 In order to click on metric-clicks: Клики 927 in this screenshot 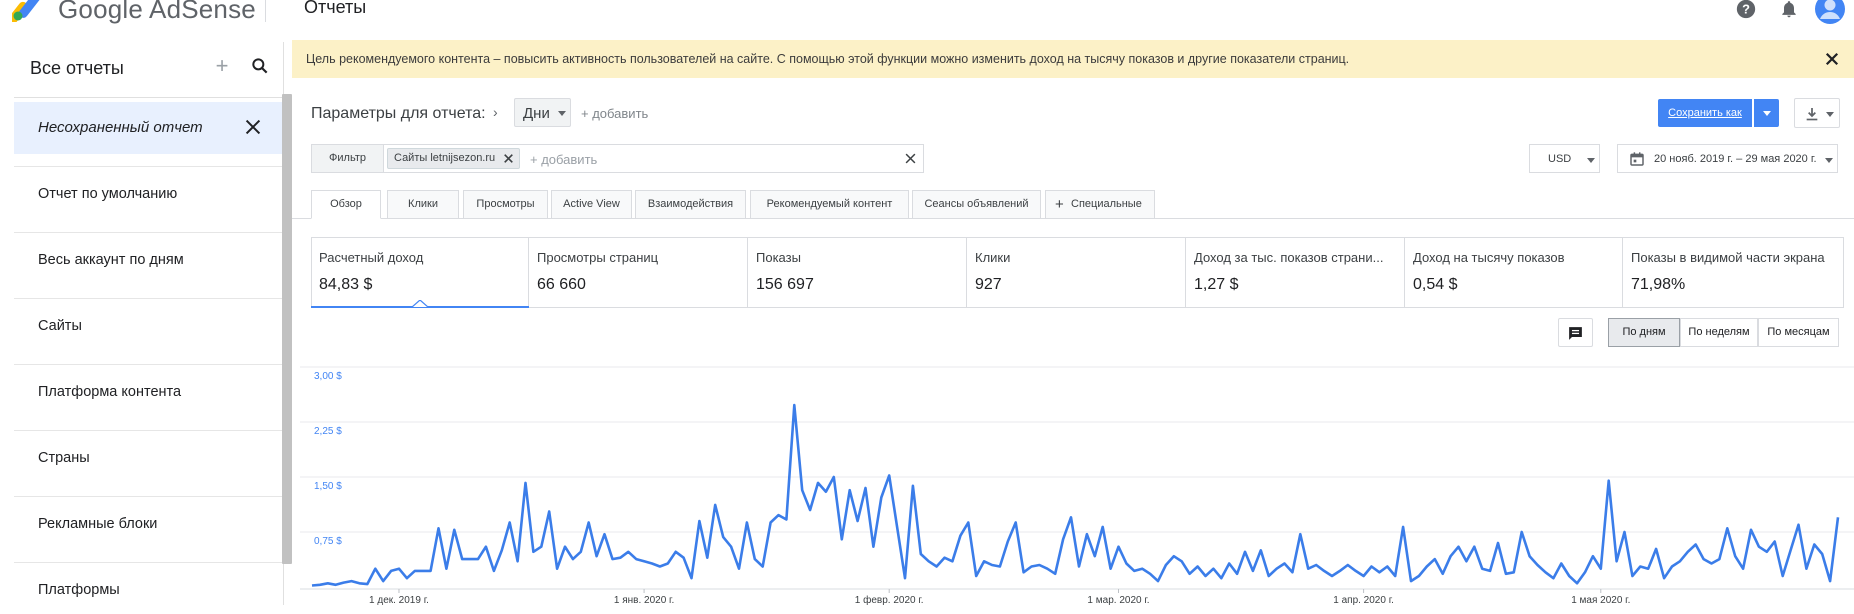, I will do `click(1076, 273)`.